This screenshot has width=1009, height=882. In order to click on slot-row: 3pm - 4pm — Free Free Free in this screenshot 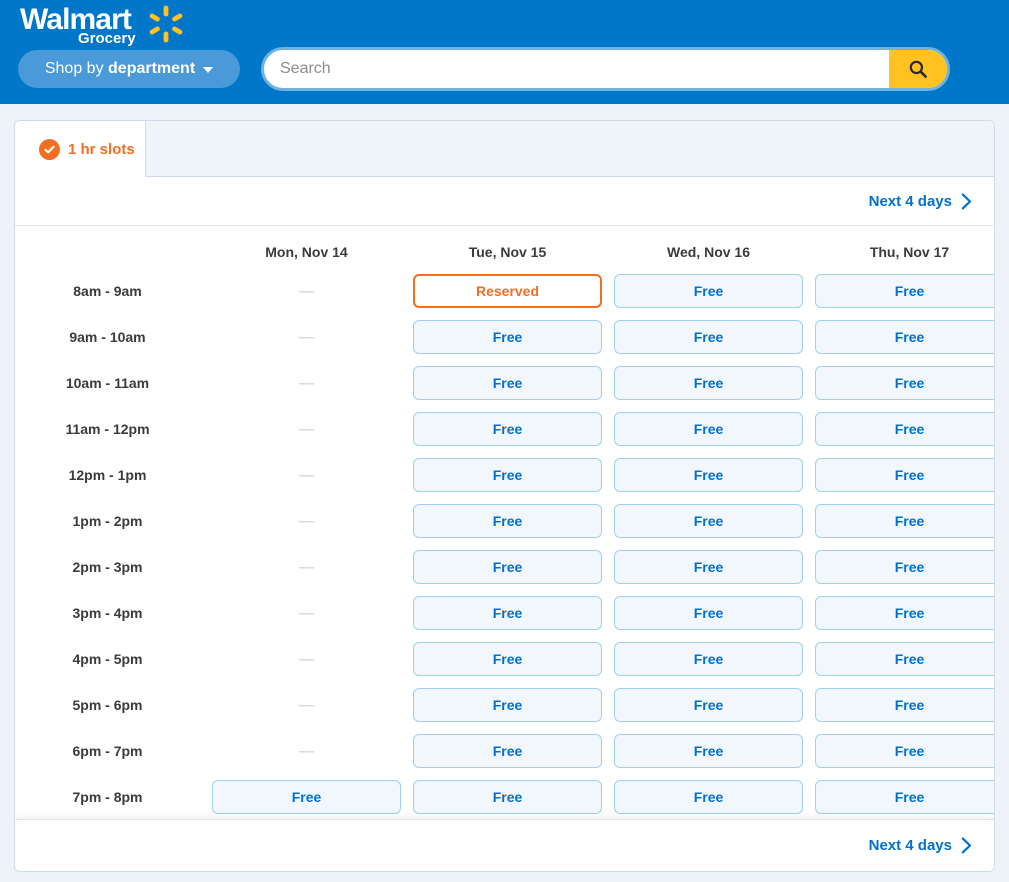, I will do `click(504, 613)`.